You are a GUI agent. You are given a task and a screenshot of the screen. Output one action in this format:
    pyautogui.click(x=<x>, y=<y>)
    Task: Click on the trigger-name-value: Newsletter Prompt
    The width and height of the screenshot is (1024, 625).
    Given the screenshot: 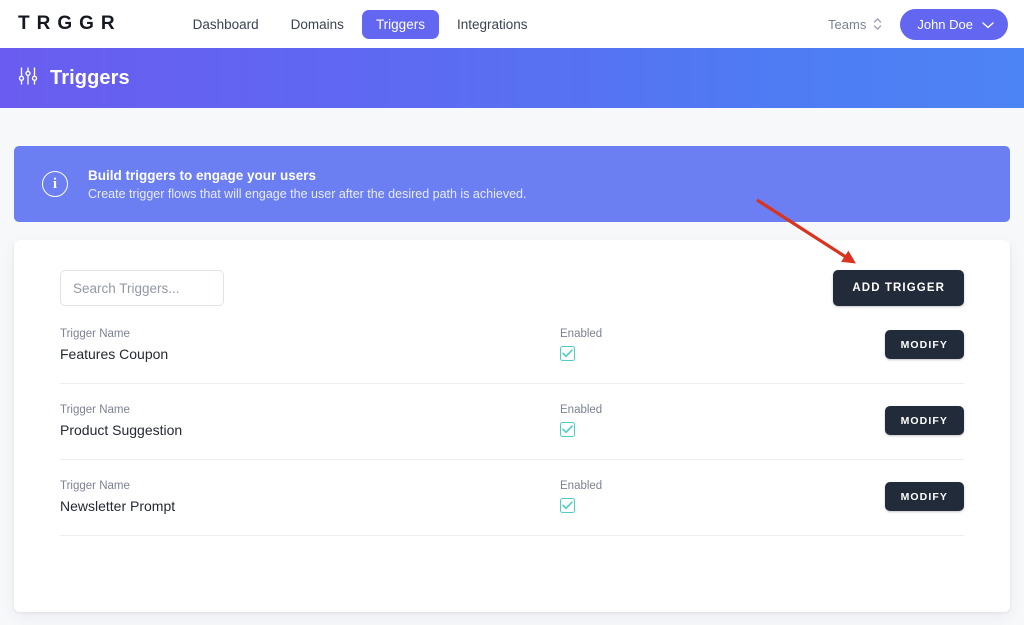 What is the action you would take?
    pyautogui.click(x=118, y=506)
    